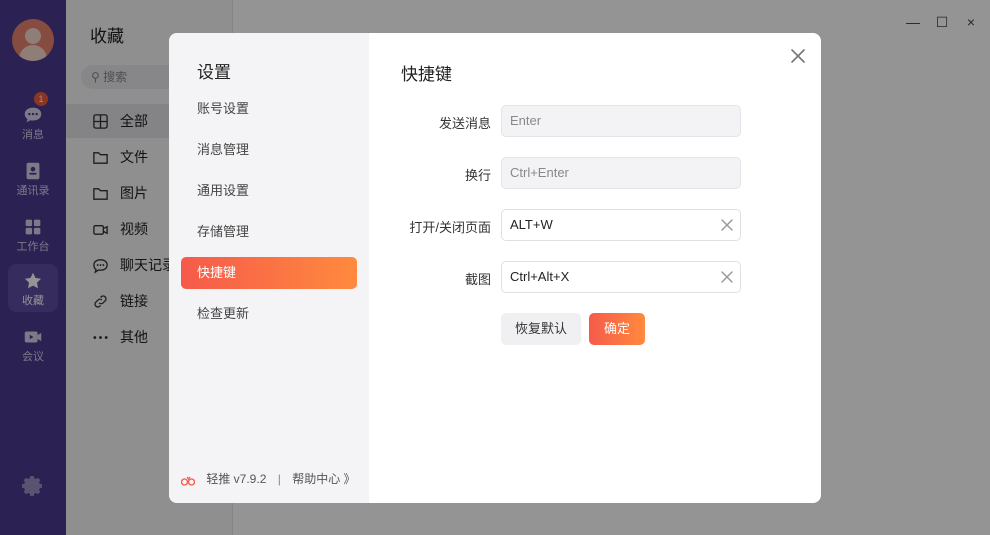 The height and width of the screenshot is (535, 990). I want to click on reset-default-button: 恢复默认, so click(541, 329).